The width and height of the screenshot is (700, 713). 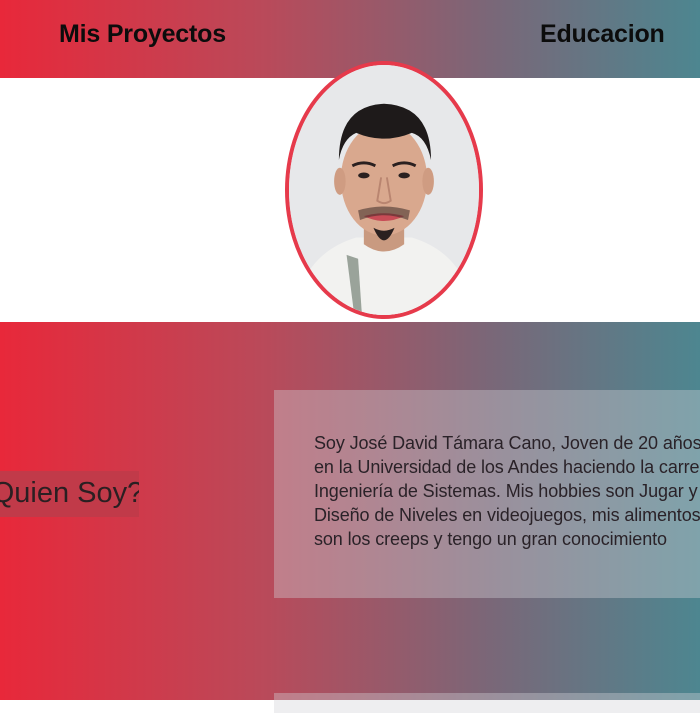 I want to click on profile-avatar, so click(x=384, y=190).